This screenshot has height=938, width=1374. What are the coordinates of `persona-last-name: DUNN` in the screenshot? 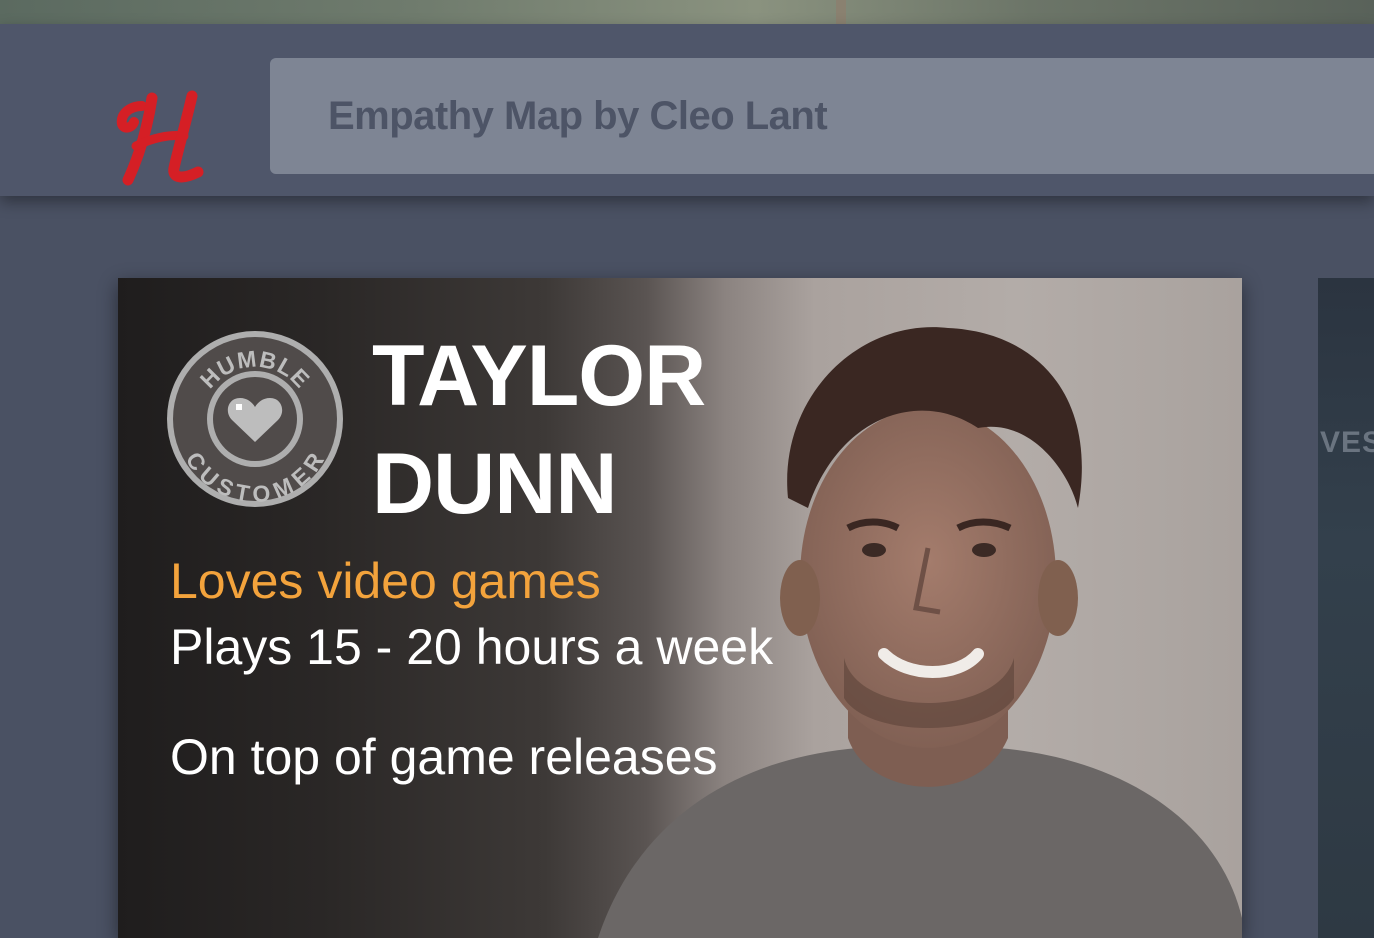 It's located at (494, 484).